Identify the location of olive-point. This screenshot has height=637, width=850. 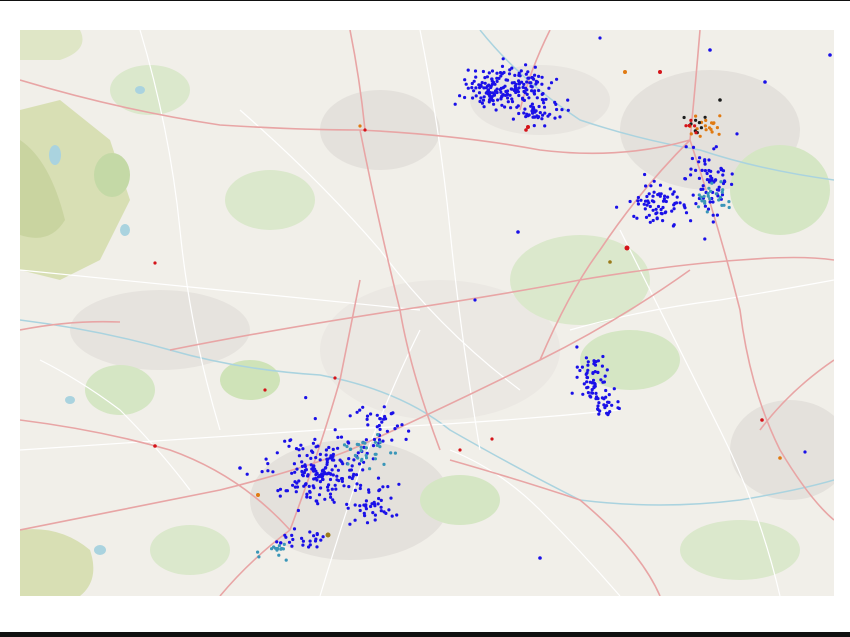
(610, 262).